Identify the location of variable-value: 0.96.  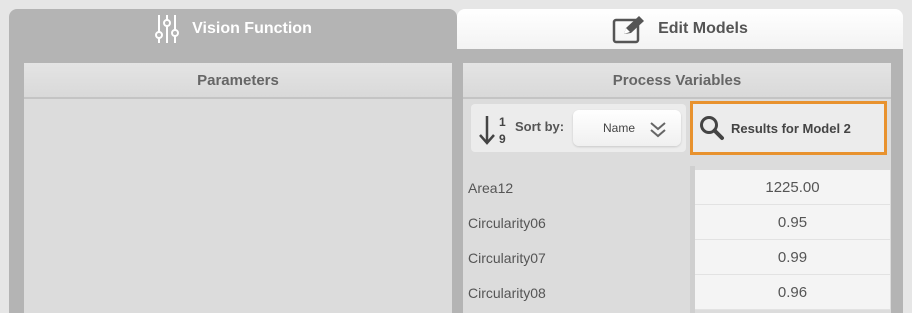
(792, 292).